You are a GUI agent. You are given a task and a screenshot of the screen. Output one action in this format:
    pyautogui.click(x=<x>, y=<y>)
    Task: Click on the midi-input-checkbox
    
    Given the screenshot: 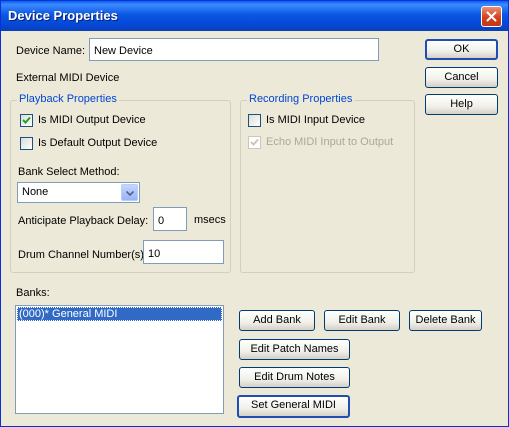 What is the action you would take?
    pyautogui.click(x=254, y=120)
    